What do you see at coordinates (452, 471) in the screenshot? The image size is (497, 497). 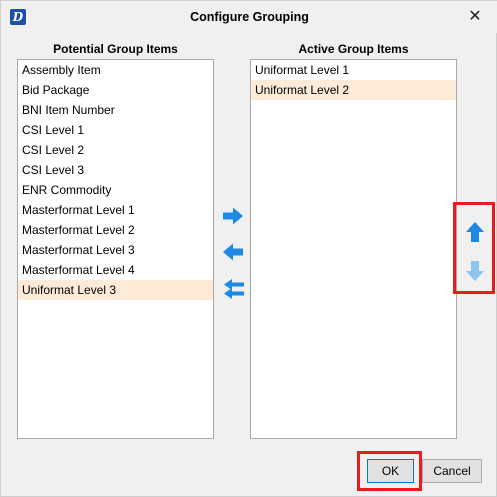 I see `cancel-button: Cancel` at bounding box center [452, 471].